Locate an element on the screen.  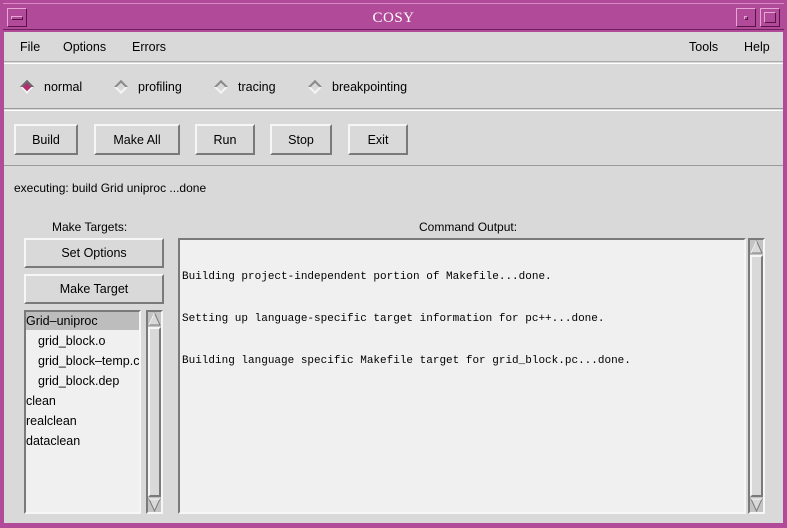
exit-button: Exit is located at coordinates (378, 139).